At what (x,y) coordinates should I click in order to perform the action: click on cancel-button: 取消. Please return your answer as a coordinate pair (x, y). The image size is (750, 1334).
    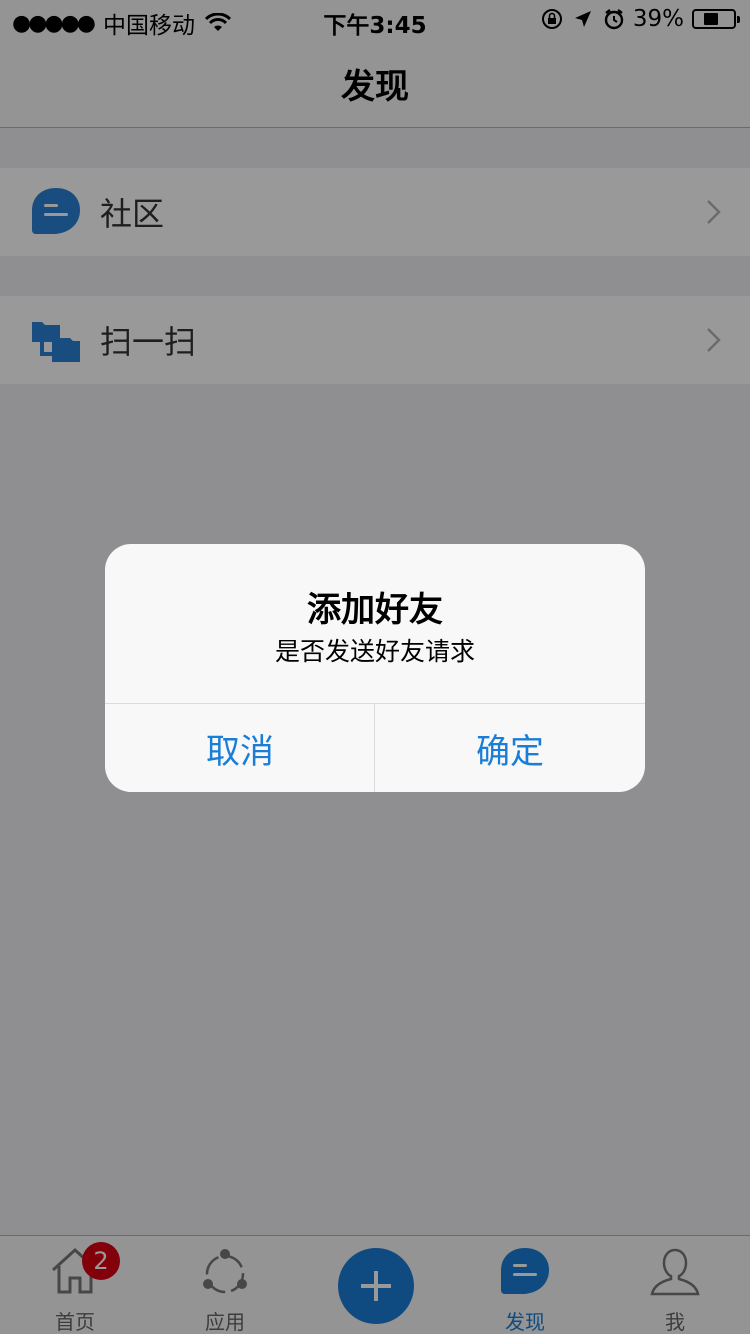
    Looking at the image, I should click on (240, 748).